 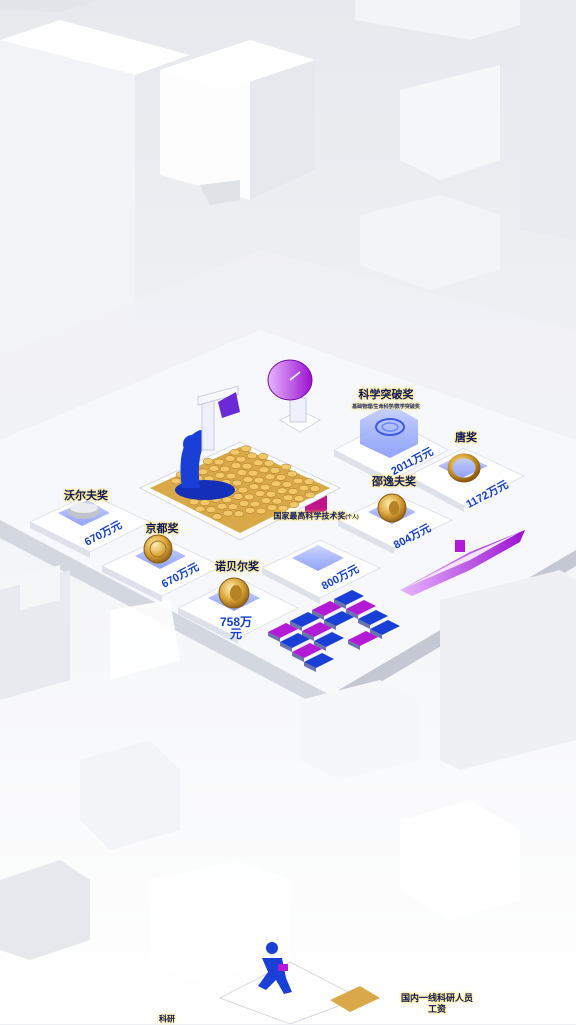 I want to click on award-title-national: 国家最高科学技术奖(个人), so click(x=315, y=516).